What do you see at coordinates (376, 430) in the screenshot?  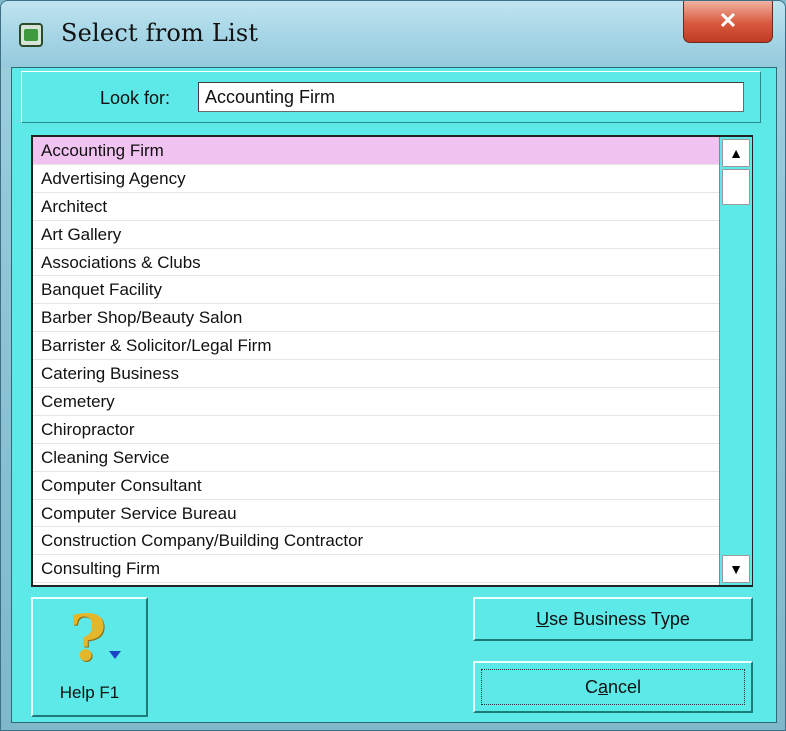 I see `list-item: Chiropractor` at bounding box center [376, 430].